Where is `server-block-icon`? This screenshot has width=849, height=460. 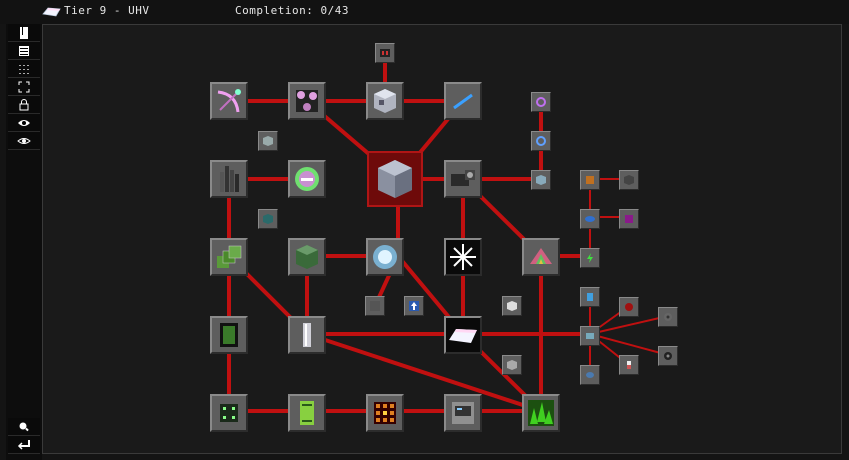 server-block-icon is located at coordinates (463, 413).